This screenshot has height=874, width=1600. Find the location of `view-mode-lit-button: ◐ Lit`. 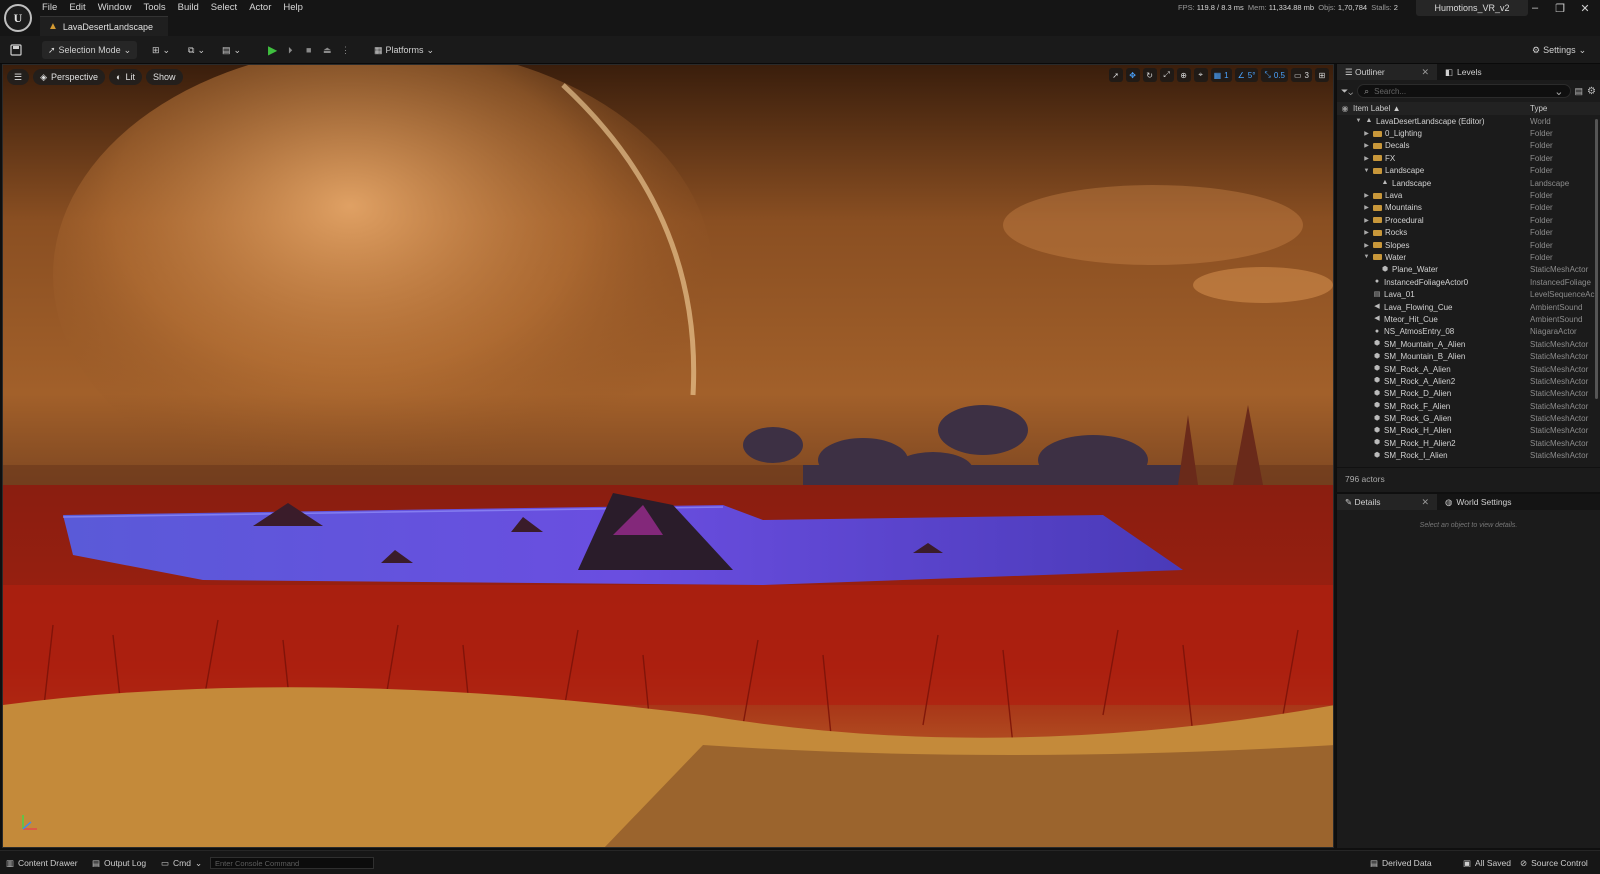

view-mode-lit-button: ◐ Lit is located at coordinates (125, 77).